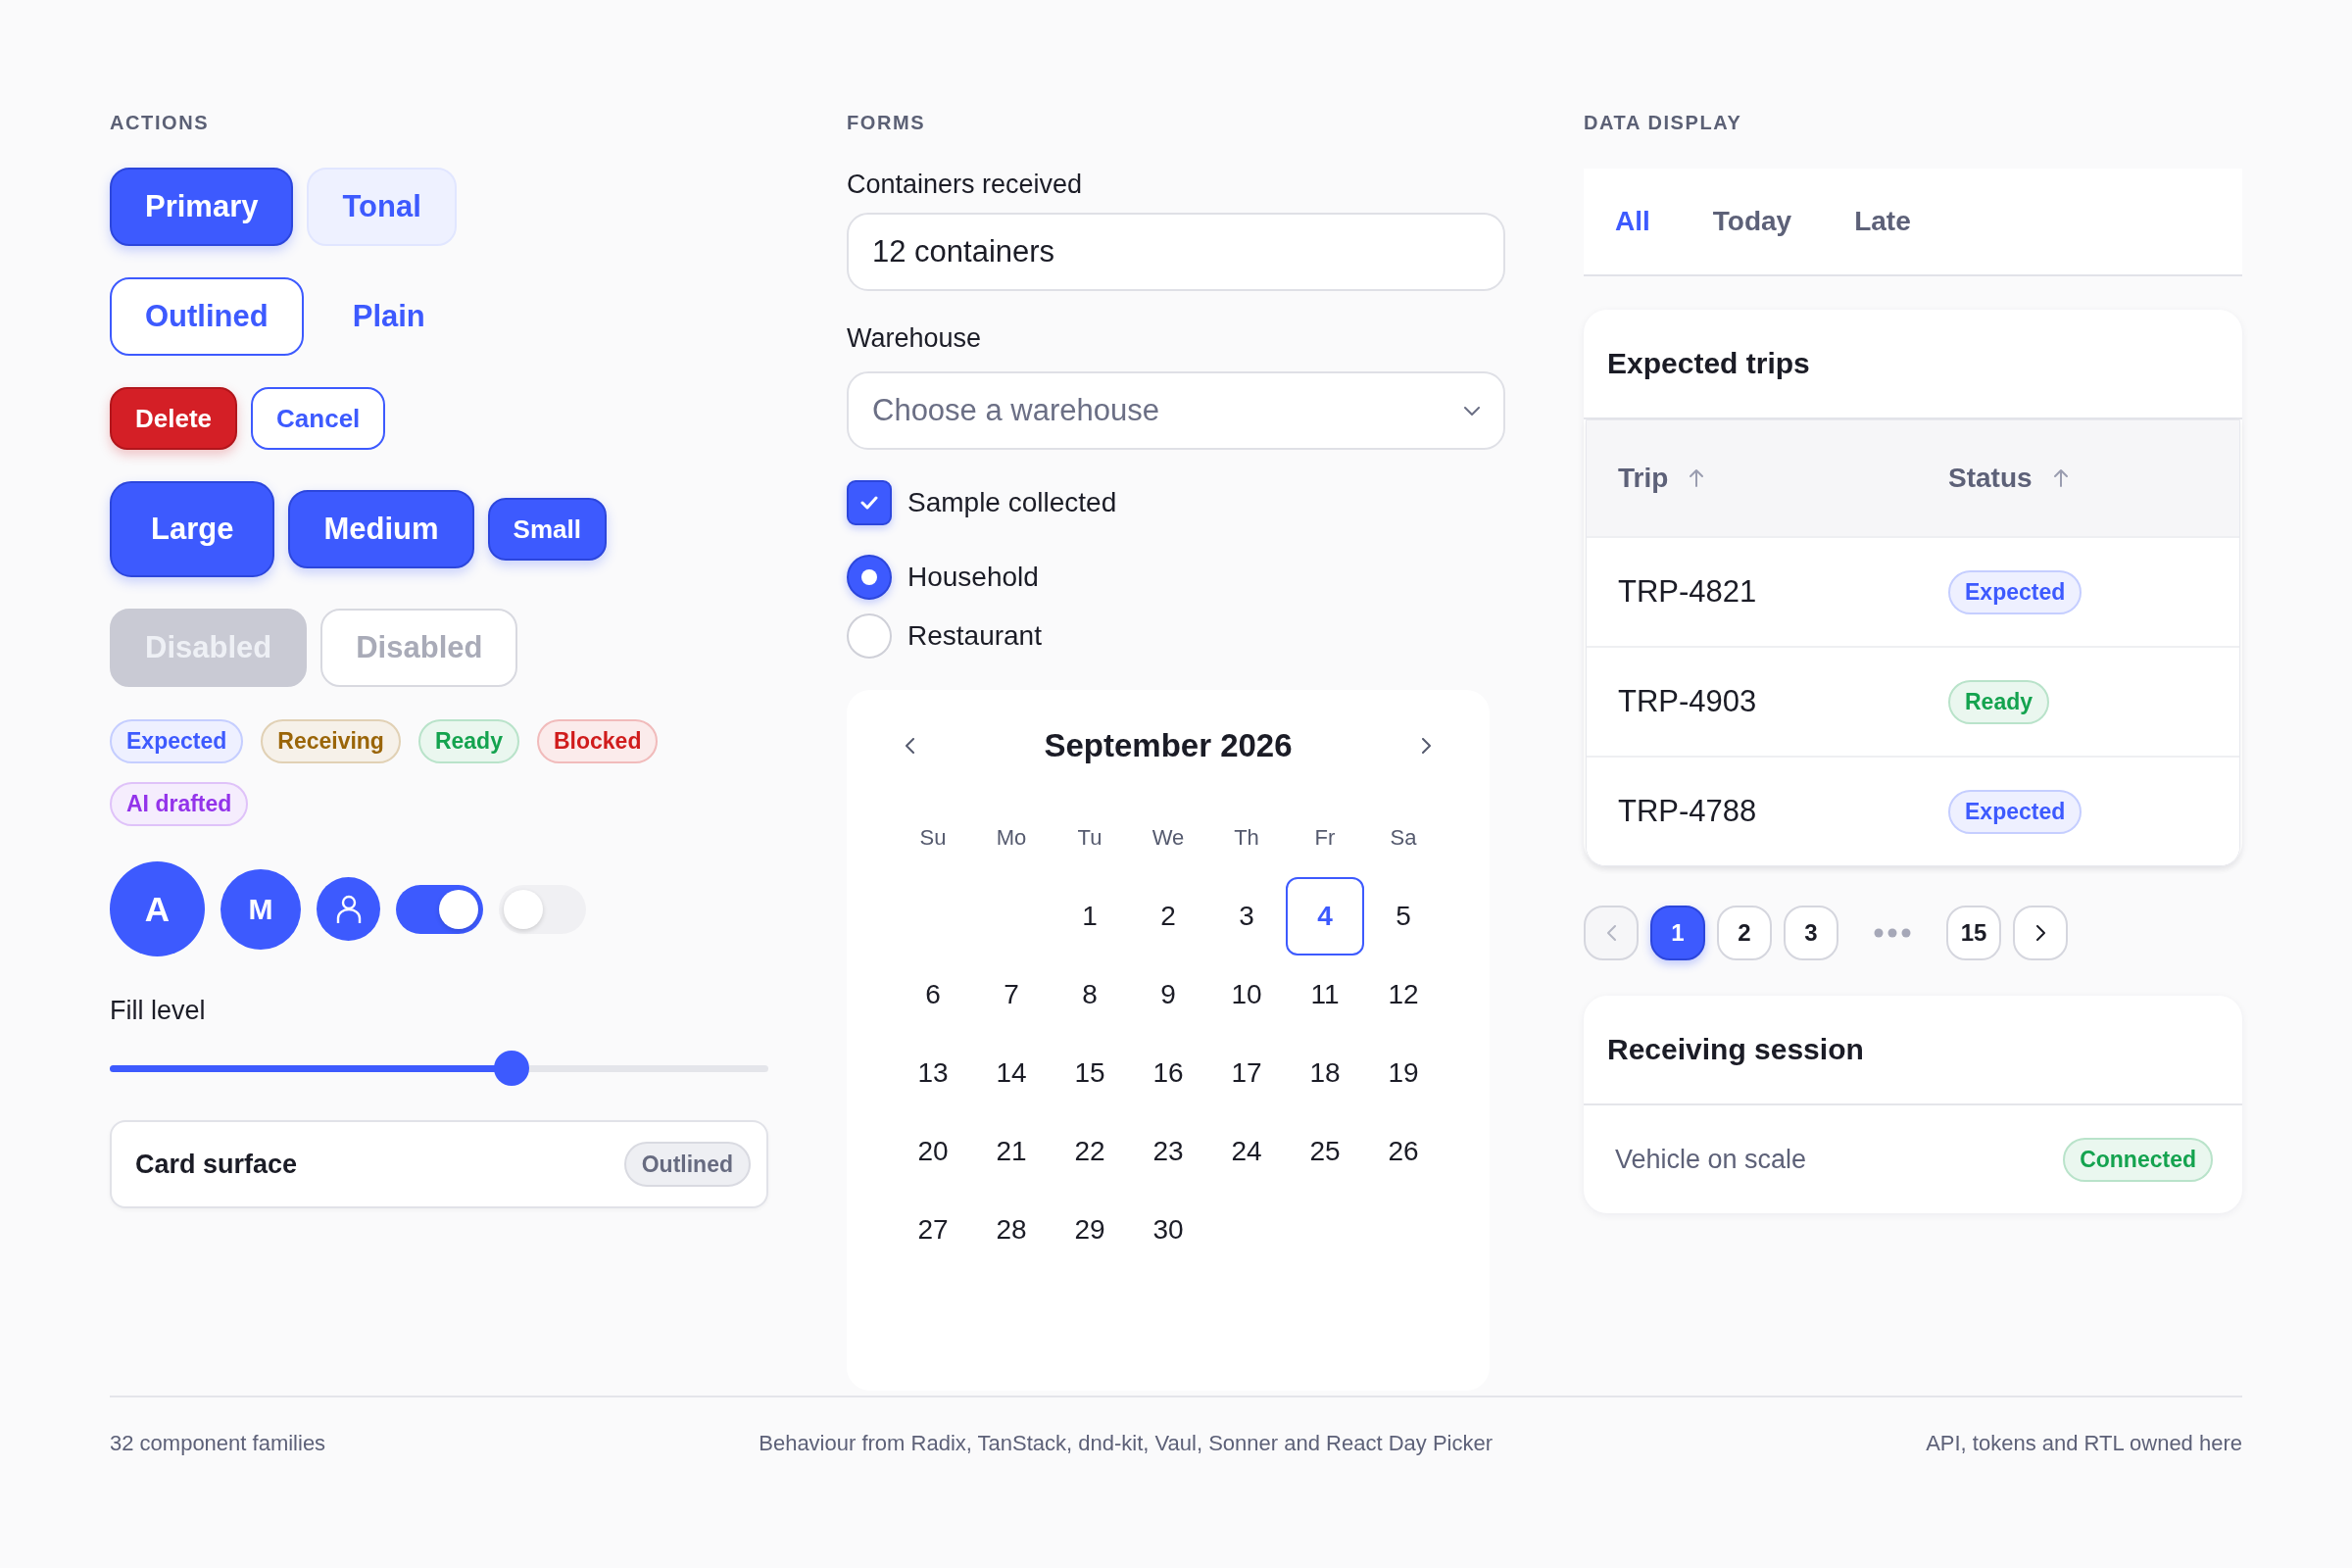  What do you see at coordinates (1744, 933) in the screenshot?
I see `page-button: 2` at bounding box center [1744, 933].